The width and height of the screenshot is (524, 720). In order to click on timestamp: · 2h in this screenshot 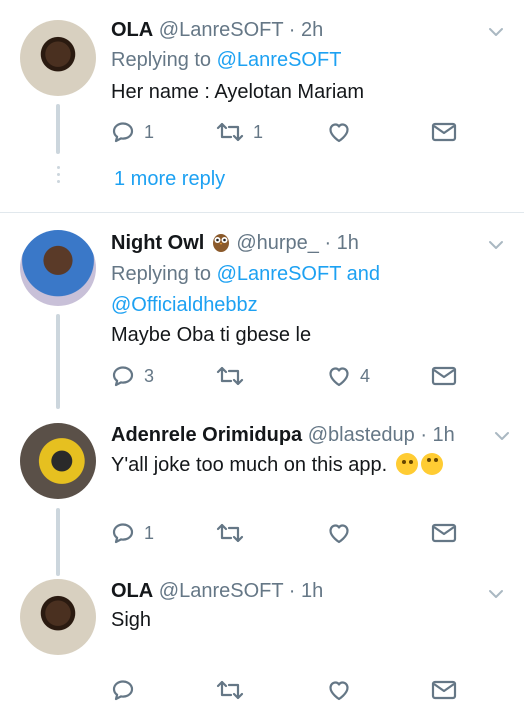, I will do `click(306, 30)`.